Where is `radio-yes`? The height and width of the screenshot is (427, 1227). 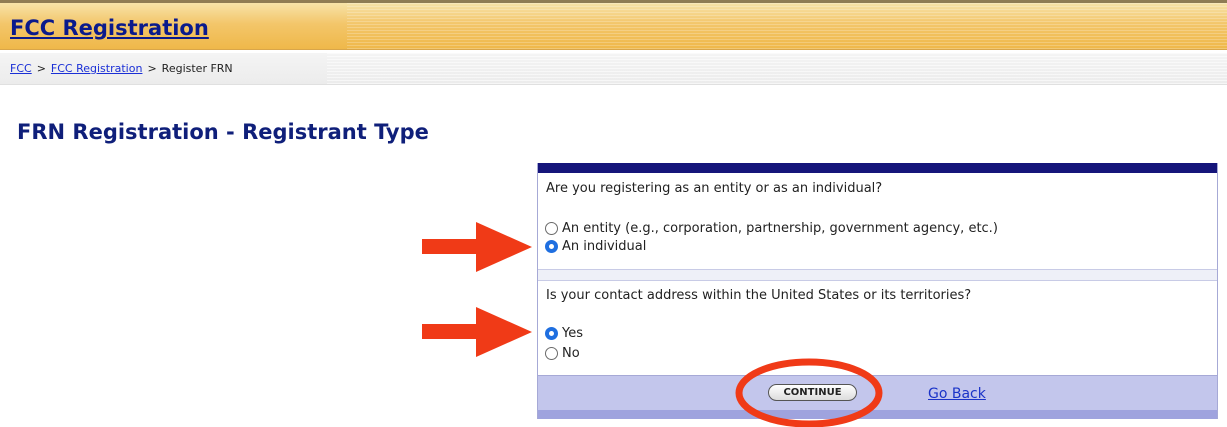 radio-yes is located at coordinates (551, 333).